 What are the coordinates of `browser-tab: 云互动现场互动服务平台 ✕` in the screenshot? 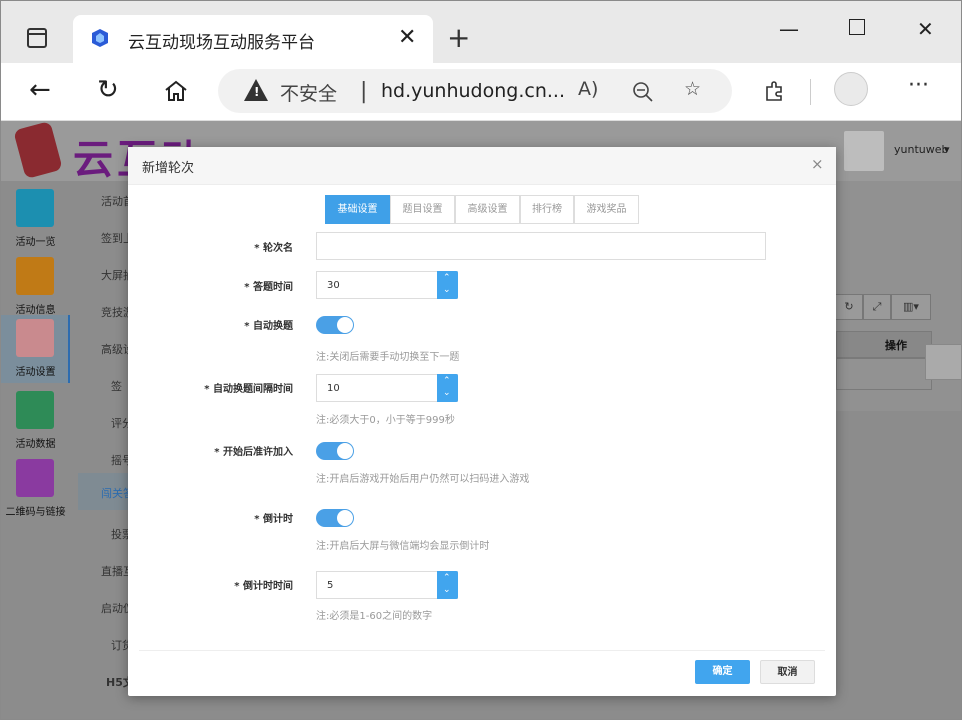 It's located at (253, 39).